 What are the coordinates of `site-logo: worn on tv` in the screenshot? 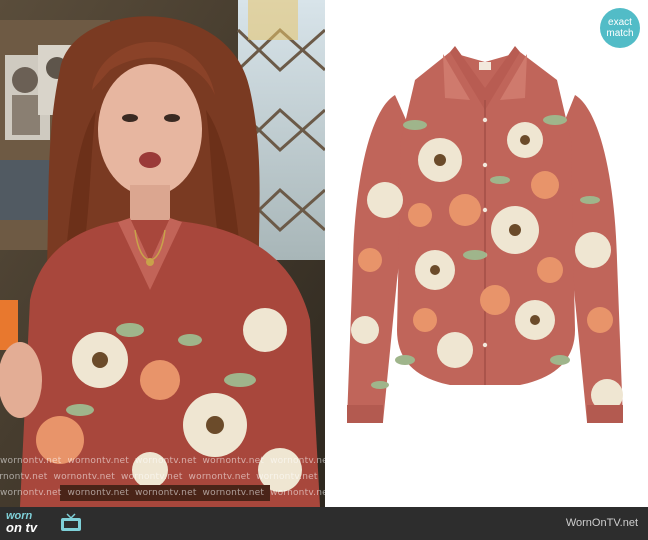 It's located at (22, 523).